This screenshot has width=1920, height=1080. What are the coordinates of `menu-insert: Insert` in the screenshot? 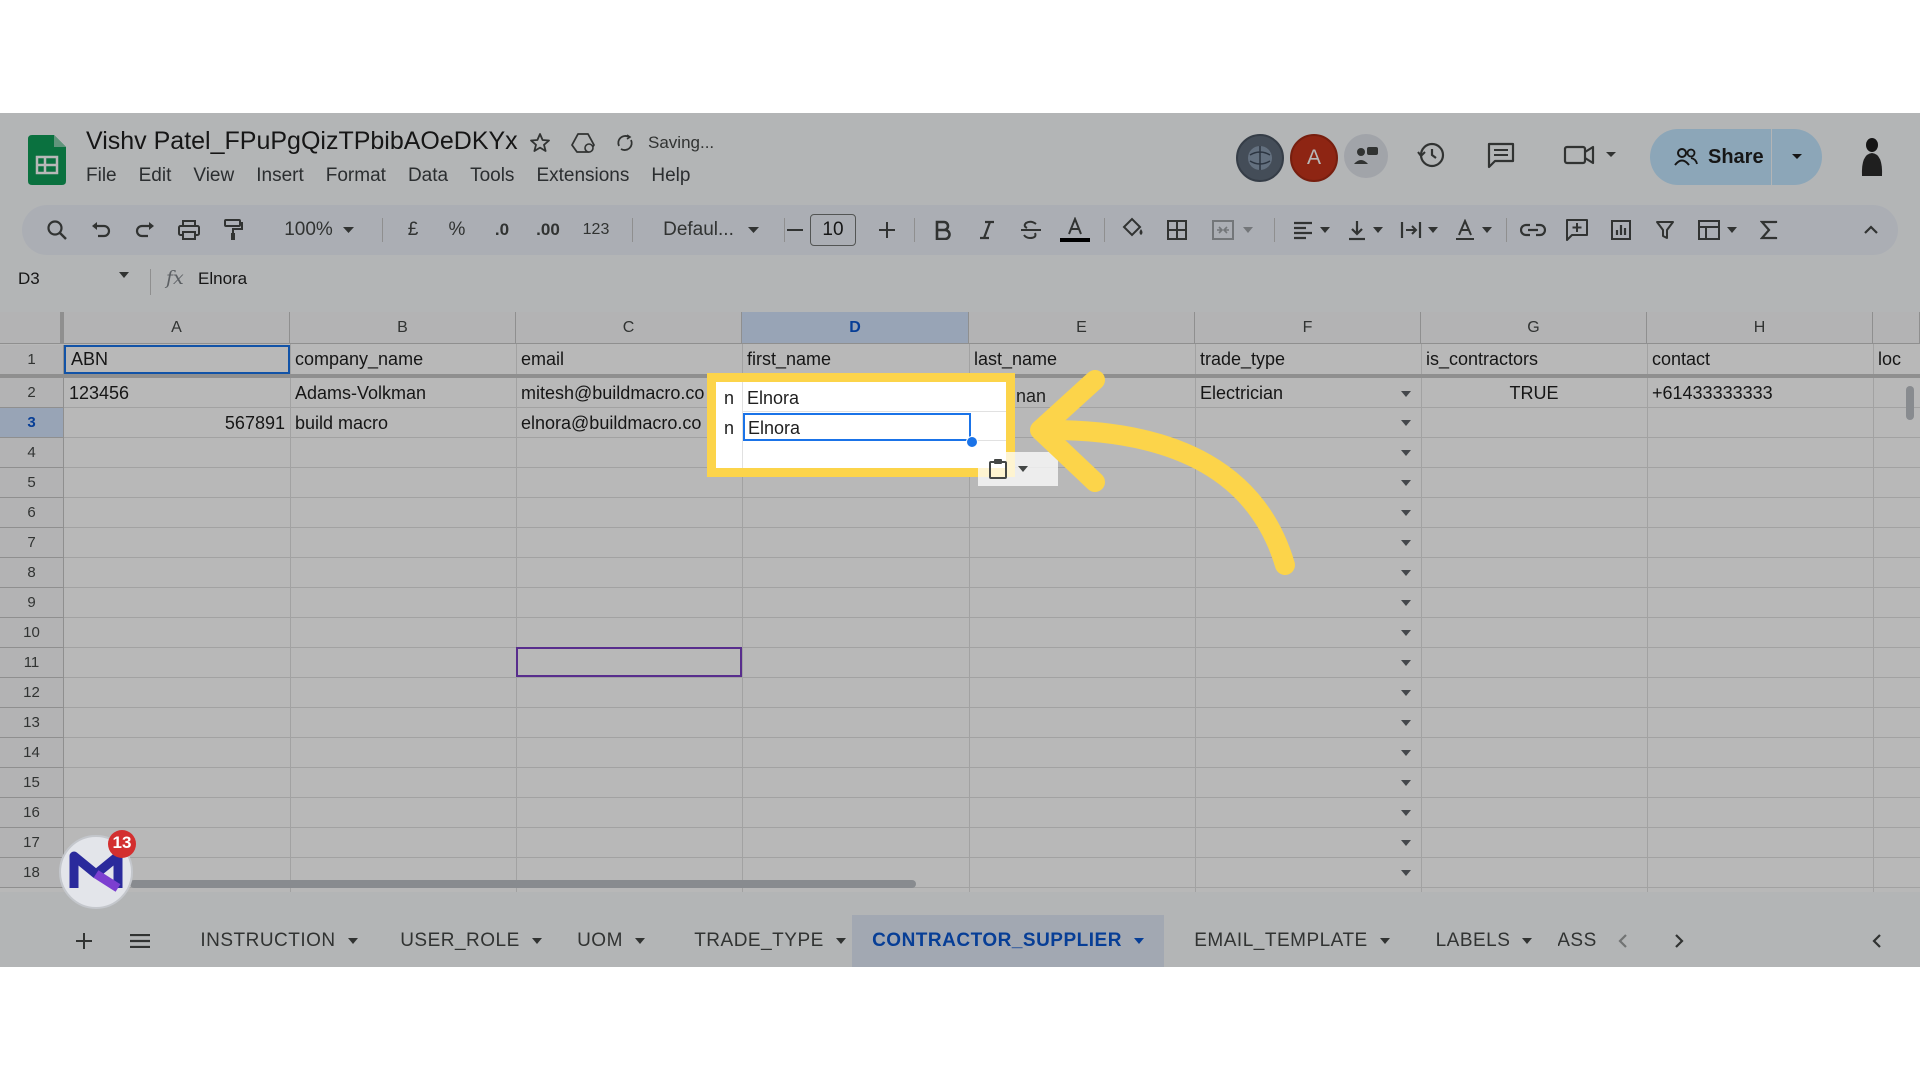 It's located at (280, 176).